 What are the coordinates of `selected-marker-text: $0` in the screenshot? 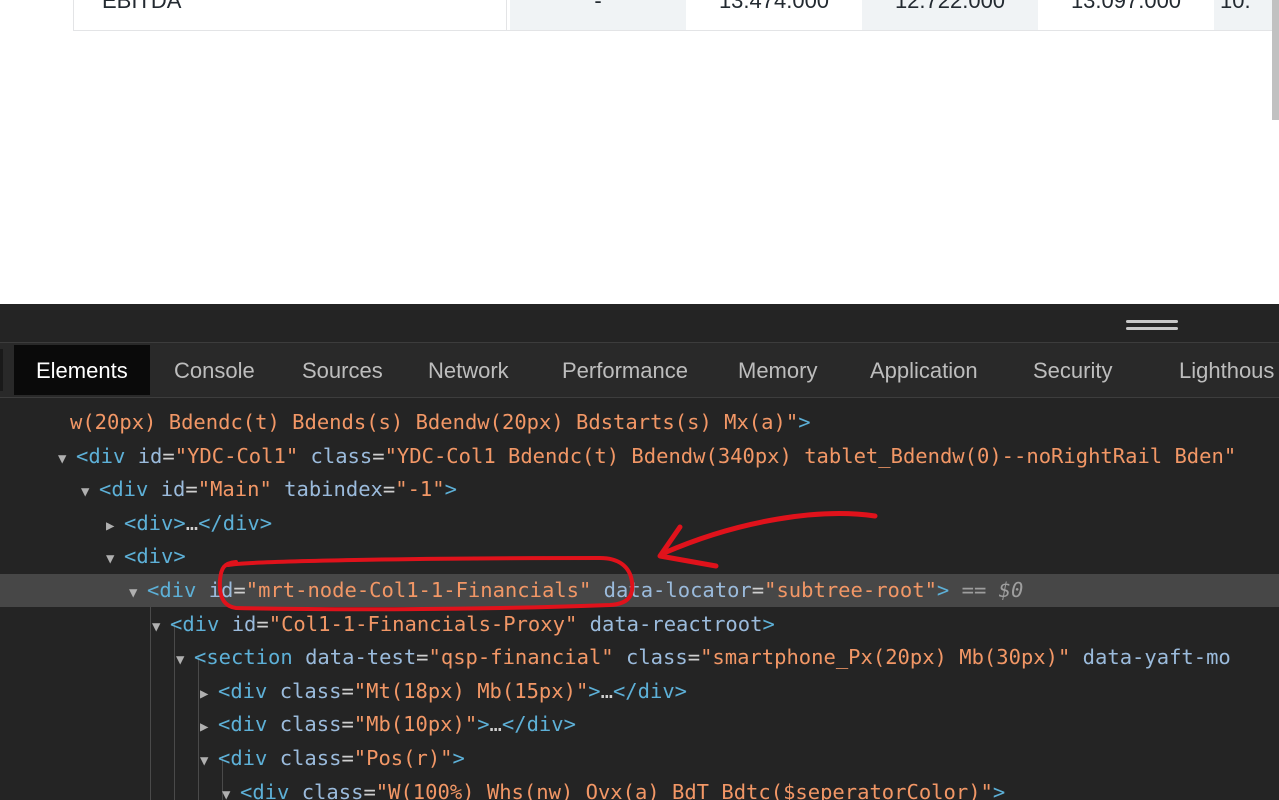 It's located at (1011, 590).